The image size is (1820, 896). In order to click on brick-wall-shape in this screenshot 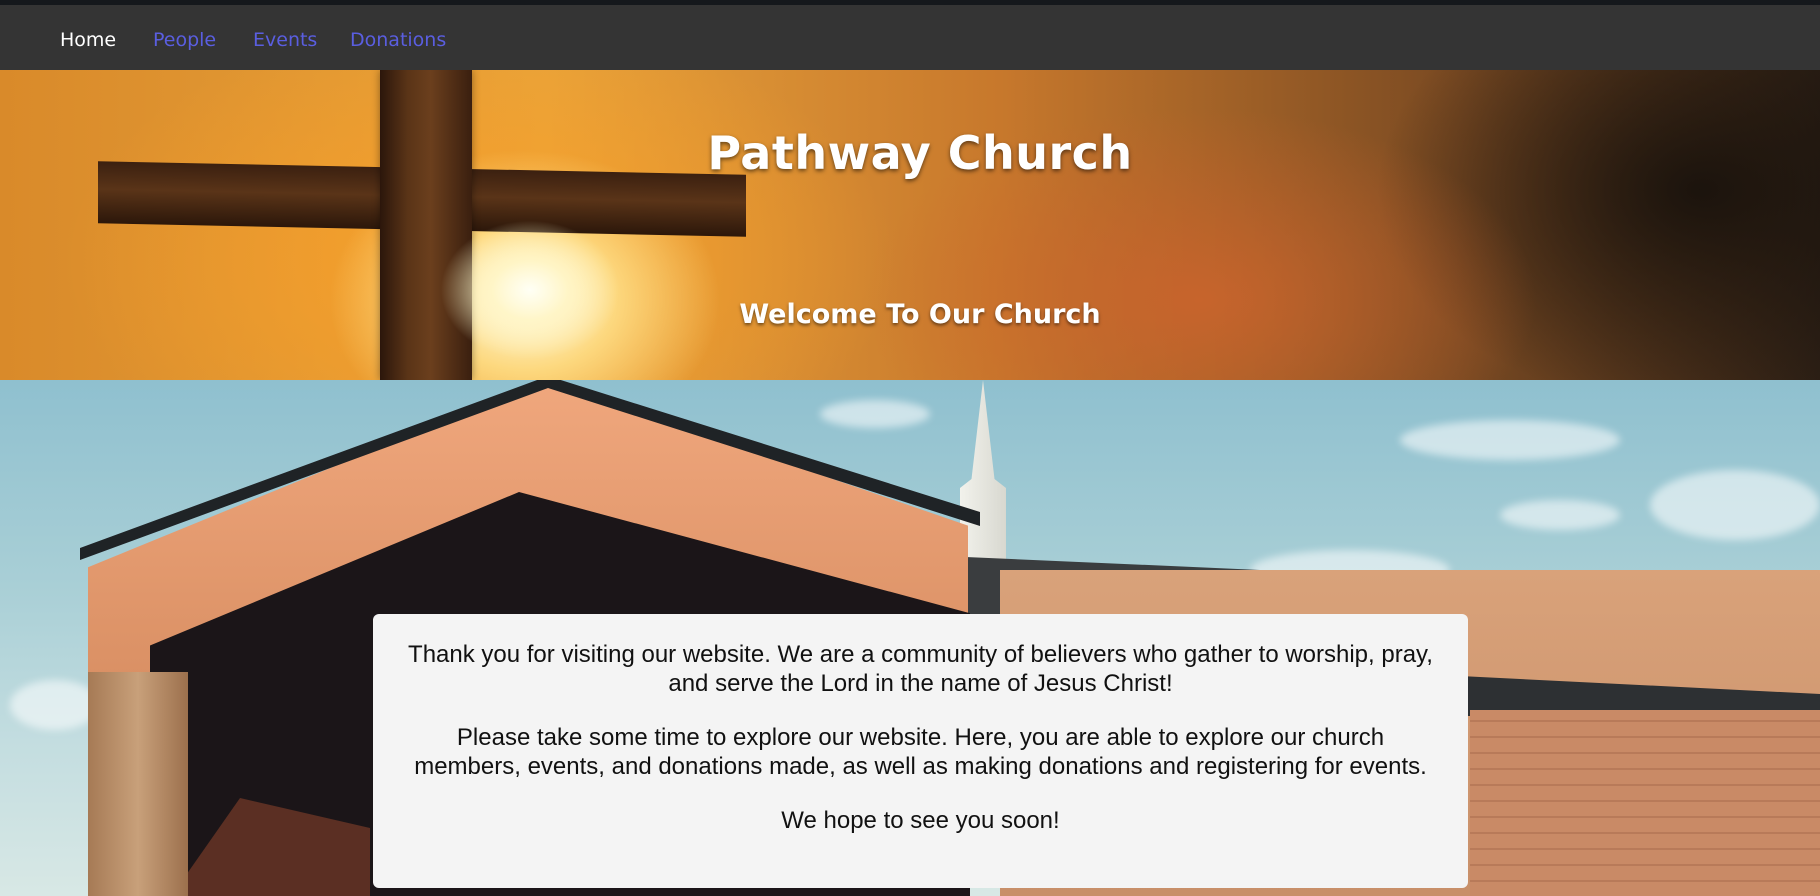, I will do `click(1645, 803)`.